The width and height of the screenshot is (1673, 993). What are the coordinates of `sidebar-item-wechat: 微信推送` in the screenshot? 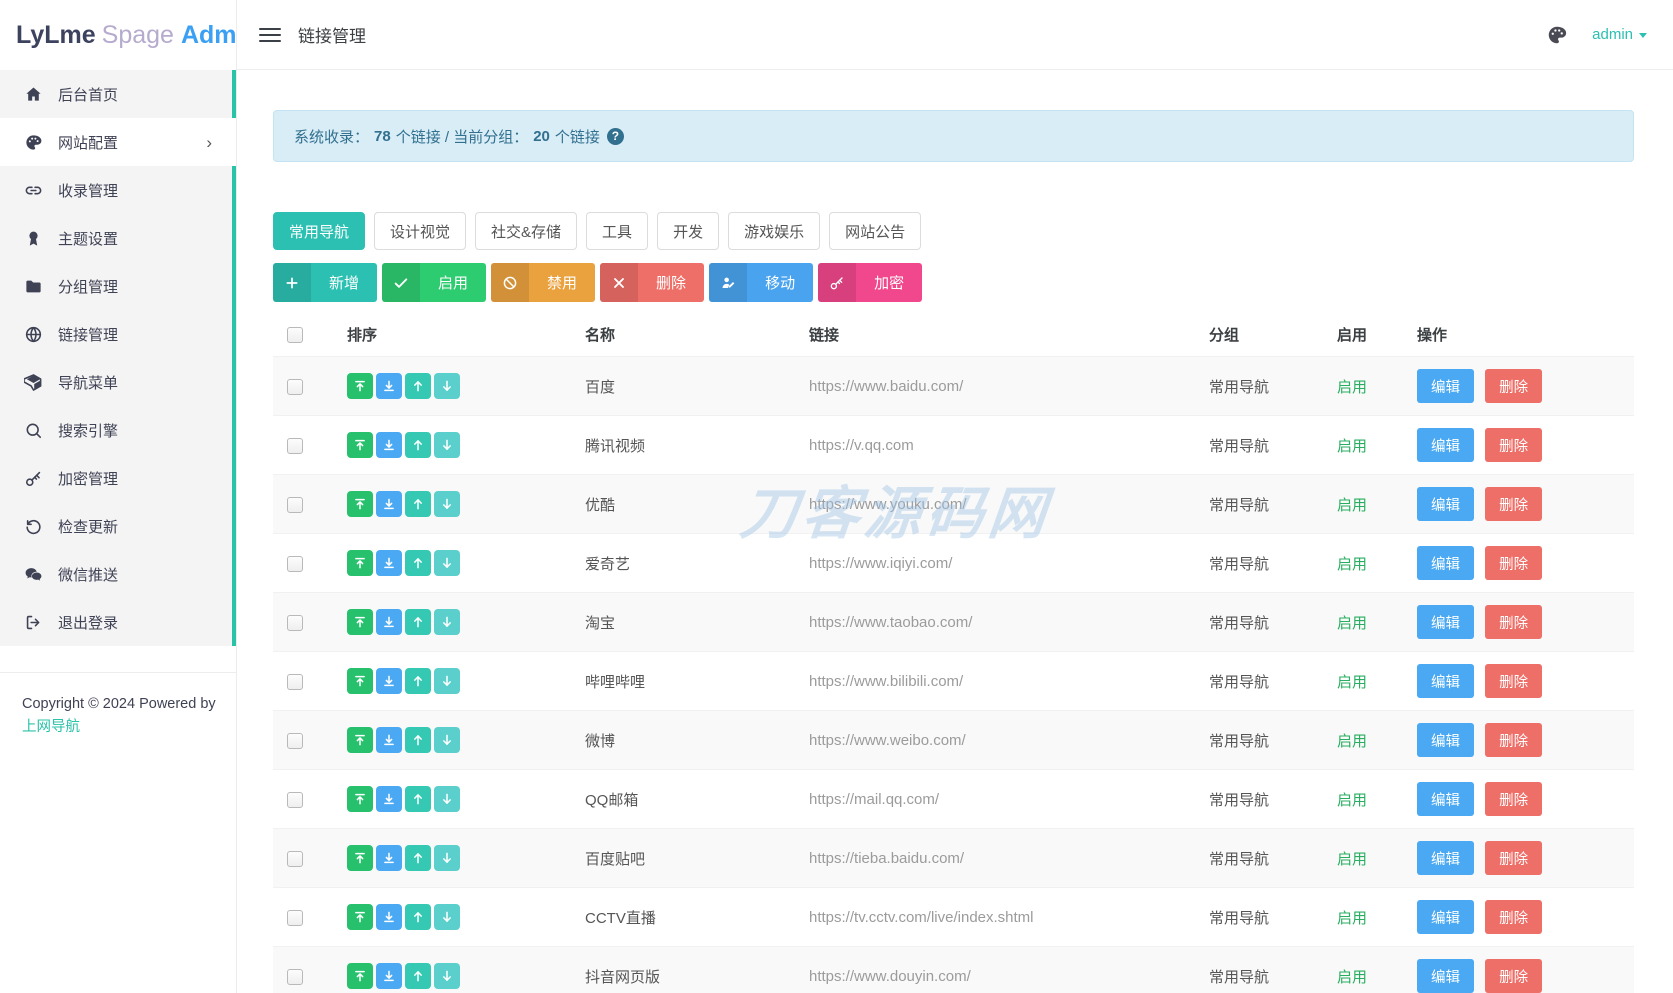 It's located at (118, 574).